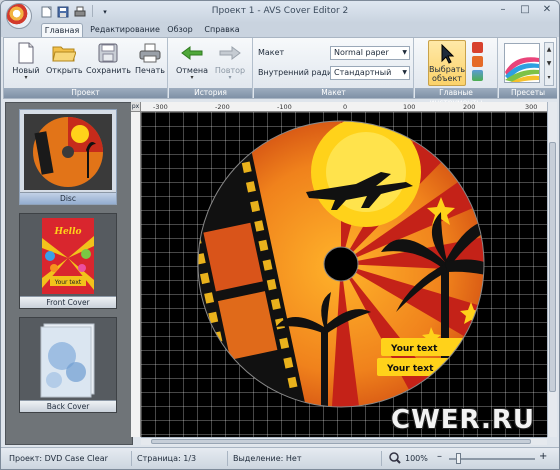 The width and height of the screenshot is (560, 470). Describe the element at coordinates (68, 406) in the screenshot. I see `thumbnail-caption: Back Cover` at that location.